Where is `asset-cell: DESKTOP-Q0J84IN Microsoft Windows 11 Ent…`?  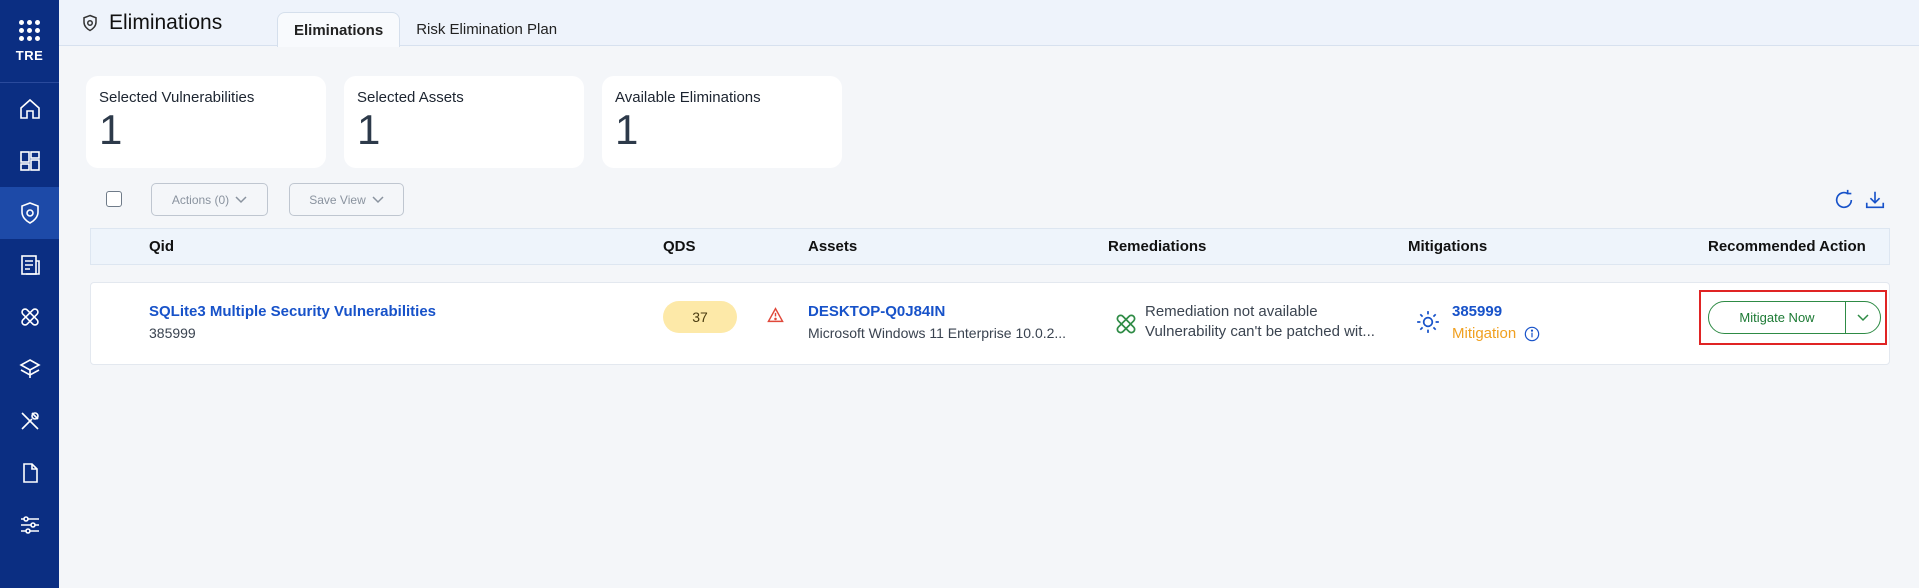
asset-cell: DESKTOP-Q0J84IN Microsoft Windows 11 Ent… is located at coordinates (937, 322).